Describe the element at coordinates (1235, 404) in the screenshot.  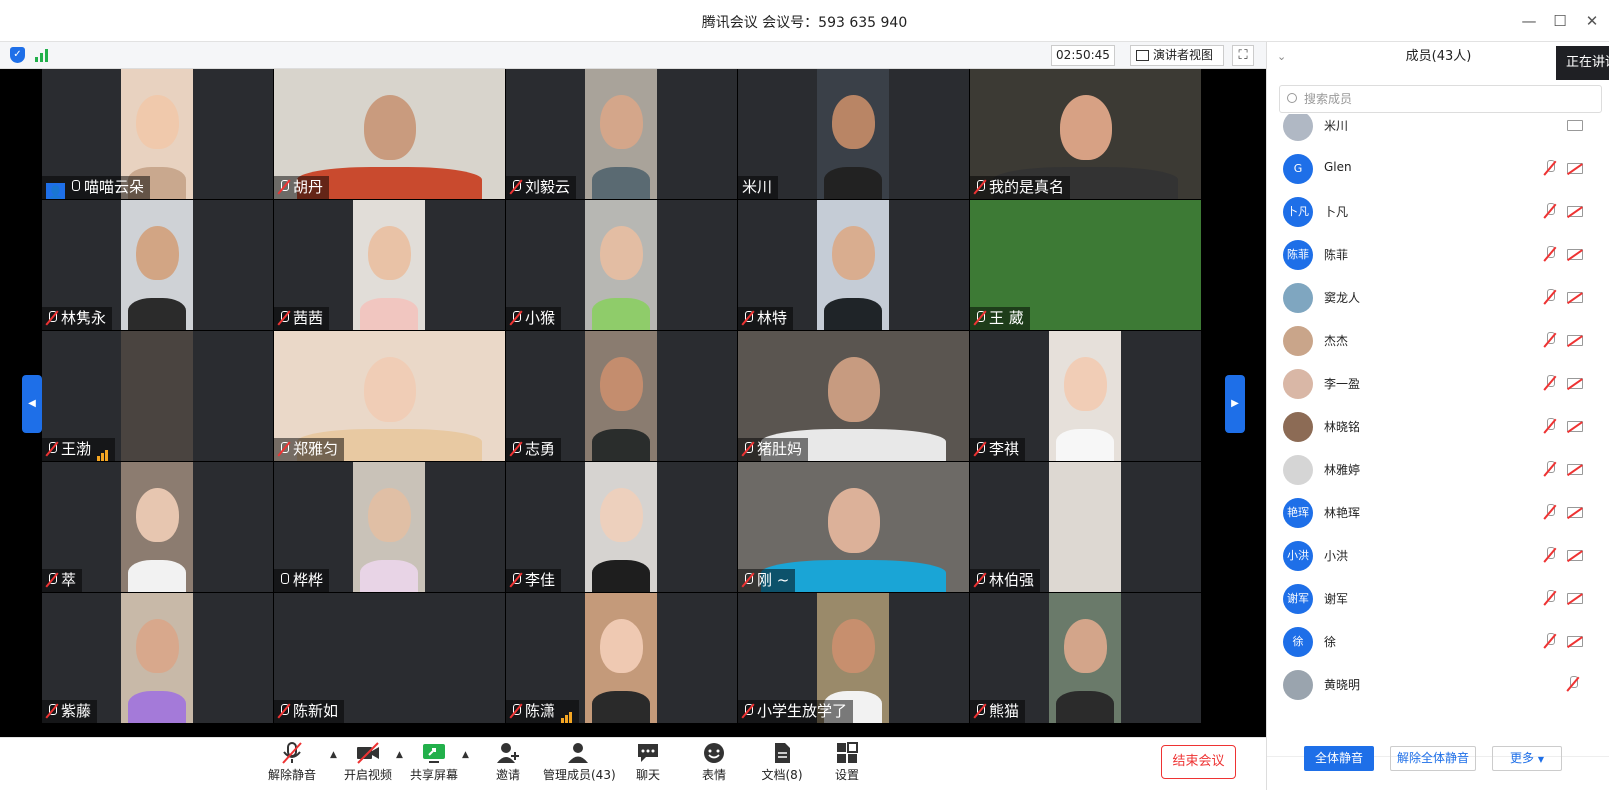
I see `next-page-button: ▶` at that location.